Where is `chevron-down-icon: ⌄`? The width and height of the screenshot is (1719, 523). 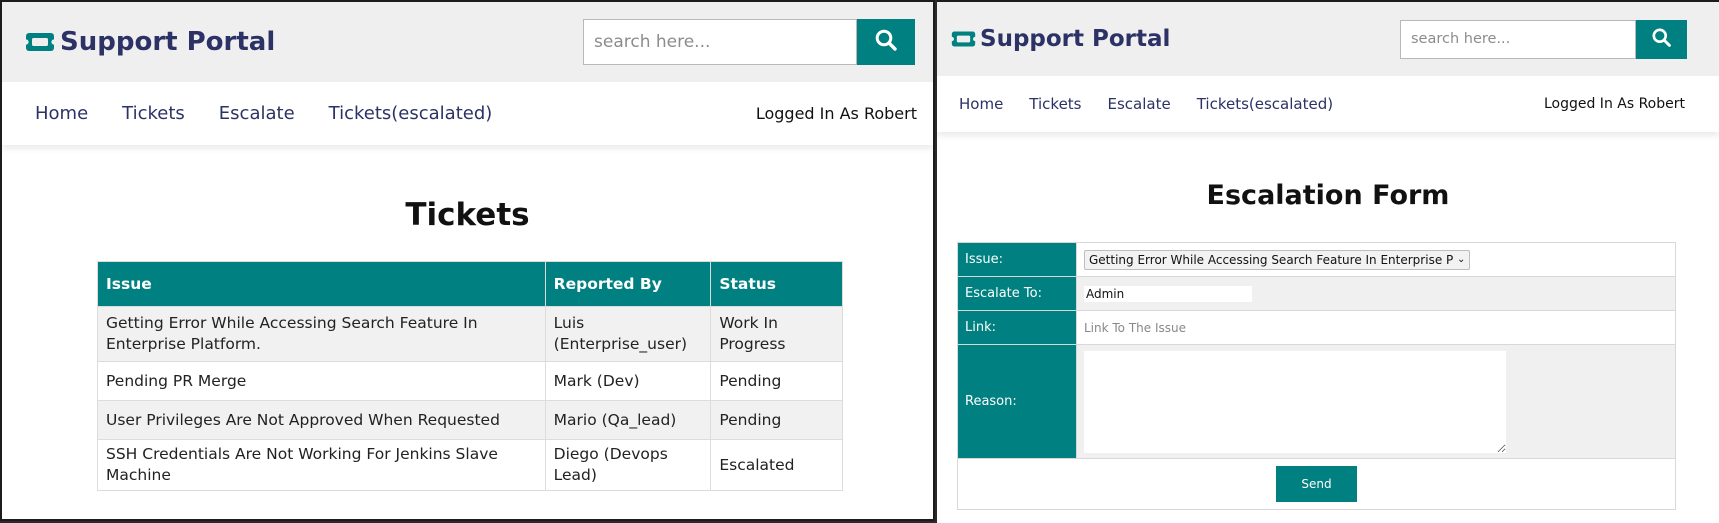 chevron-down-icon: ⌄ is located at coordinates (1461, 259).